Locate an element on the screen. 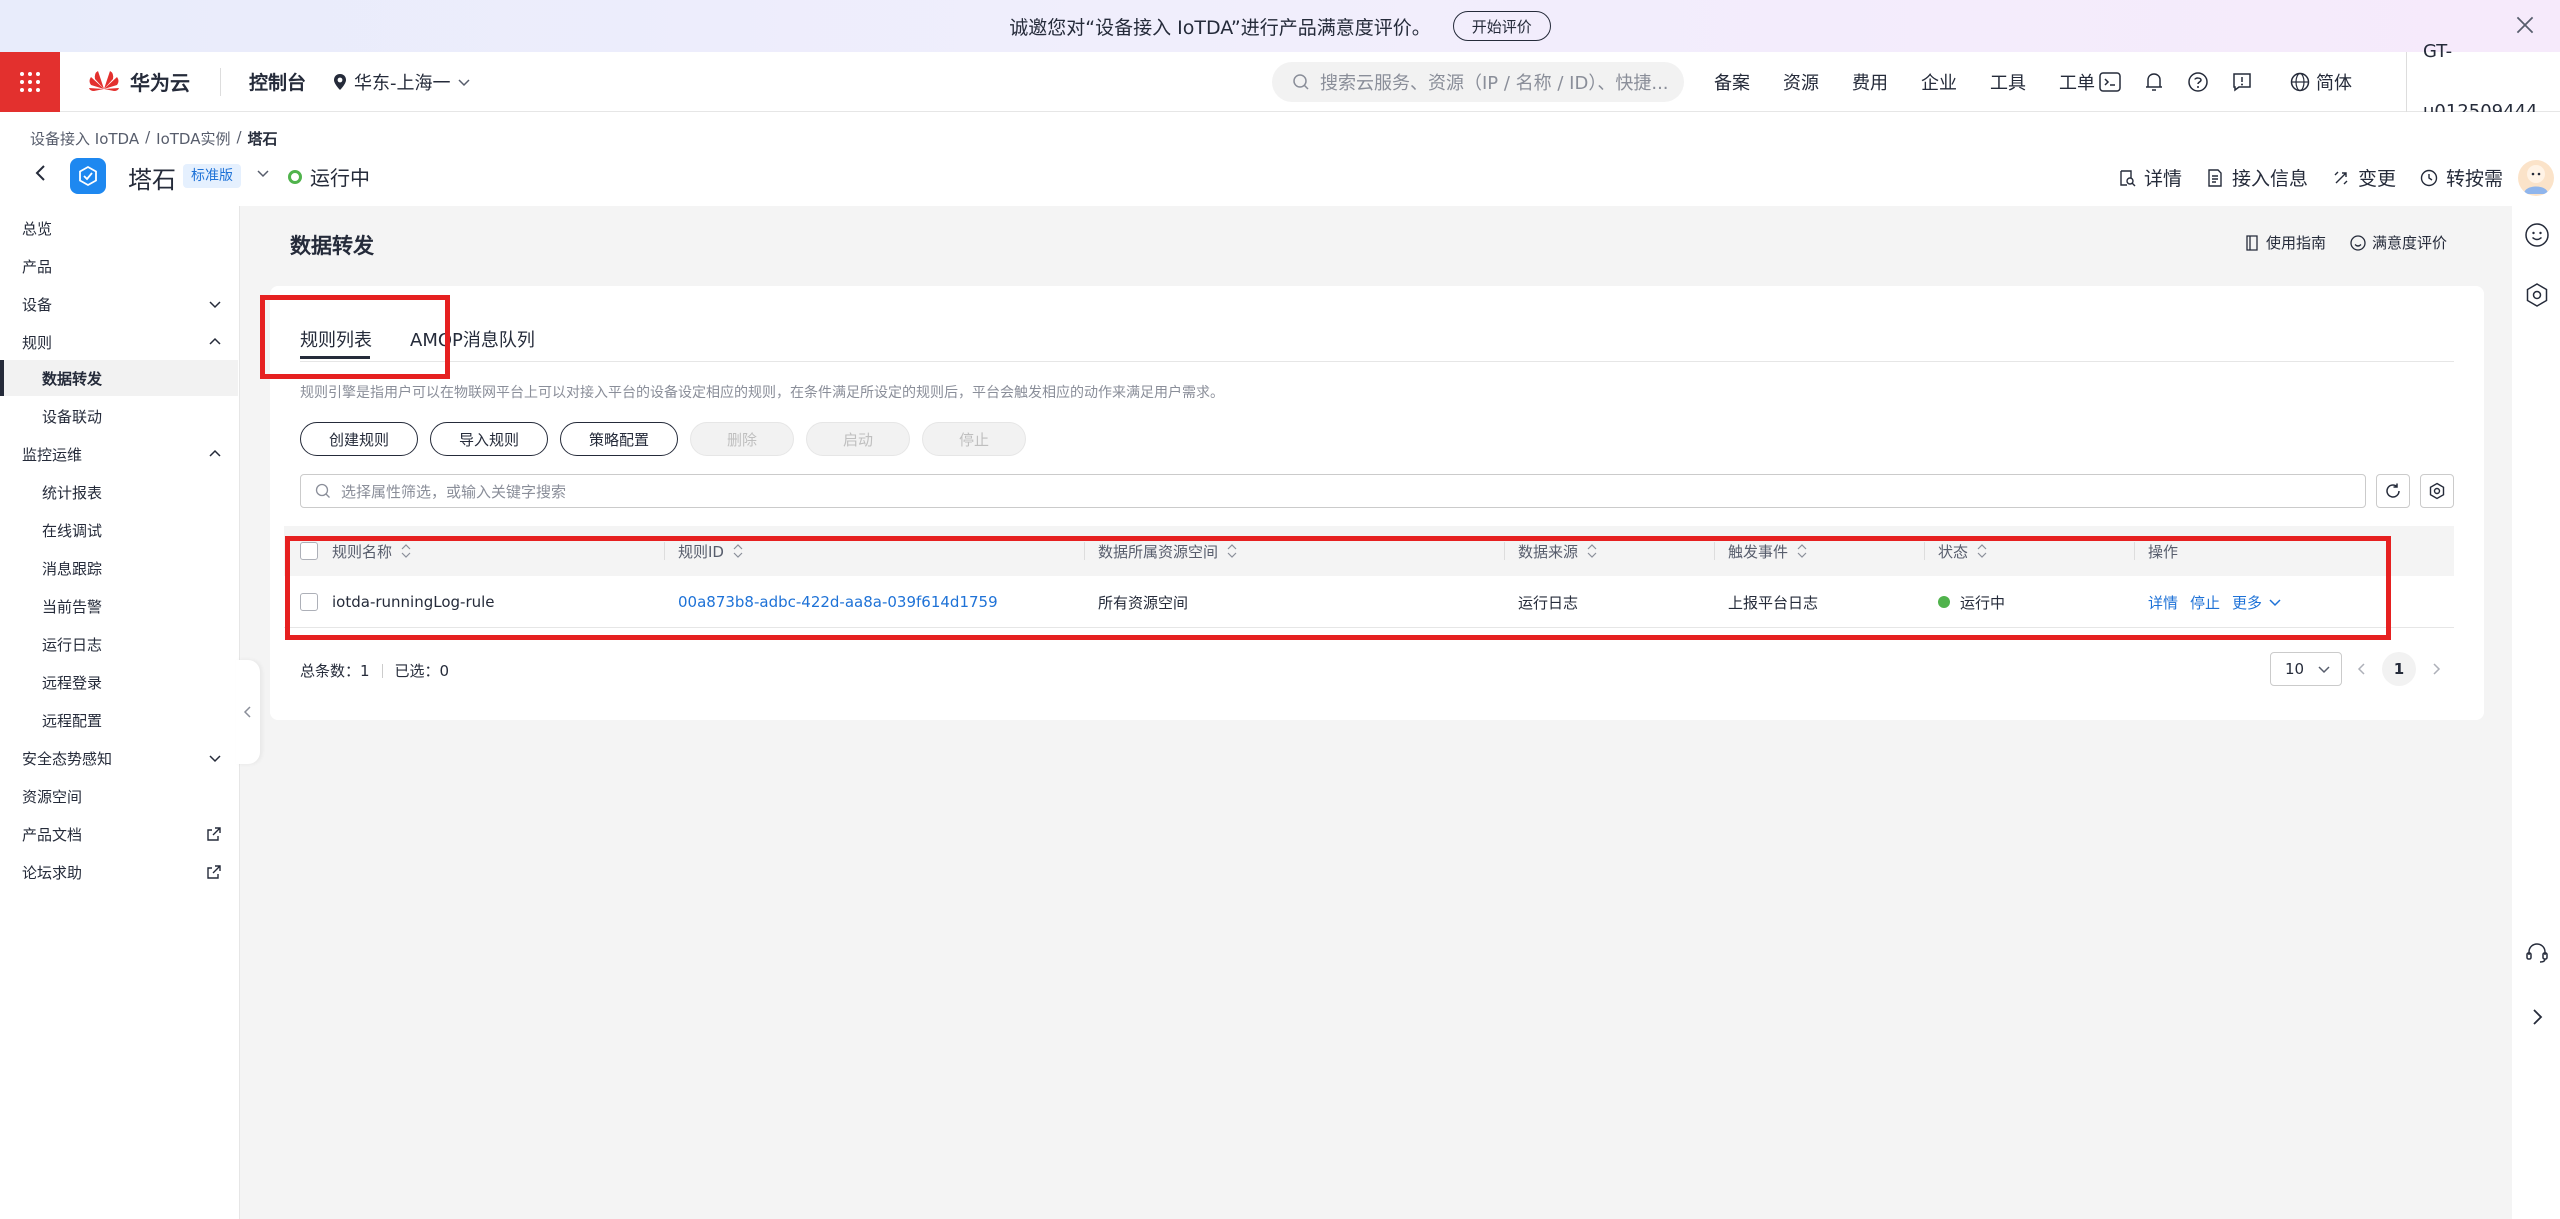 This screenshot has width=2560, height=1219. refresh-button is located at coordinates (2393, 491).